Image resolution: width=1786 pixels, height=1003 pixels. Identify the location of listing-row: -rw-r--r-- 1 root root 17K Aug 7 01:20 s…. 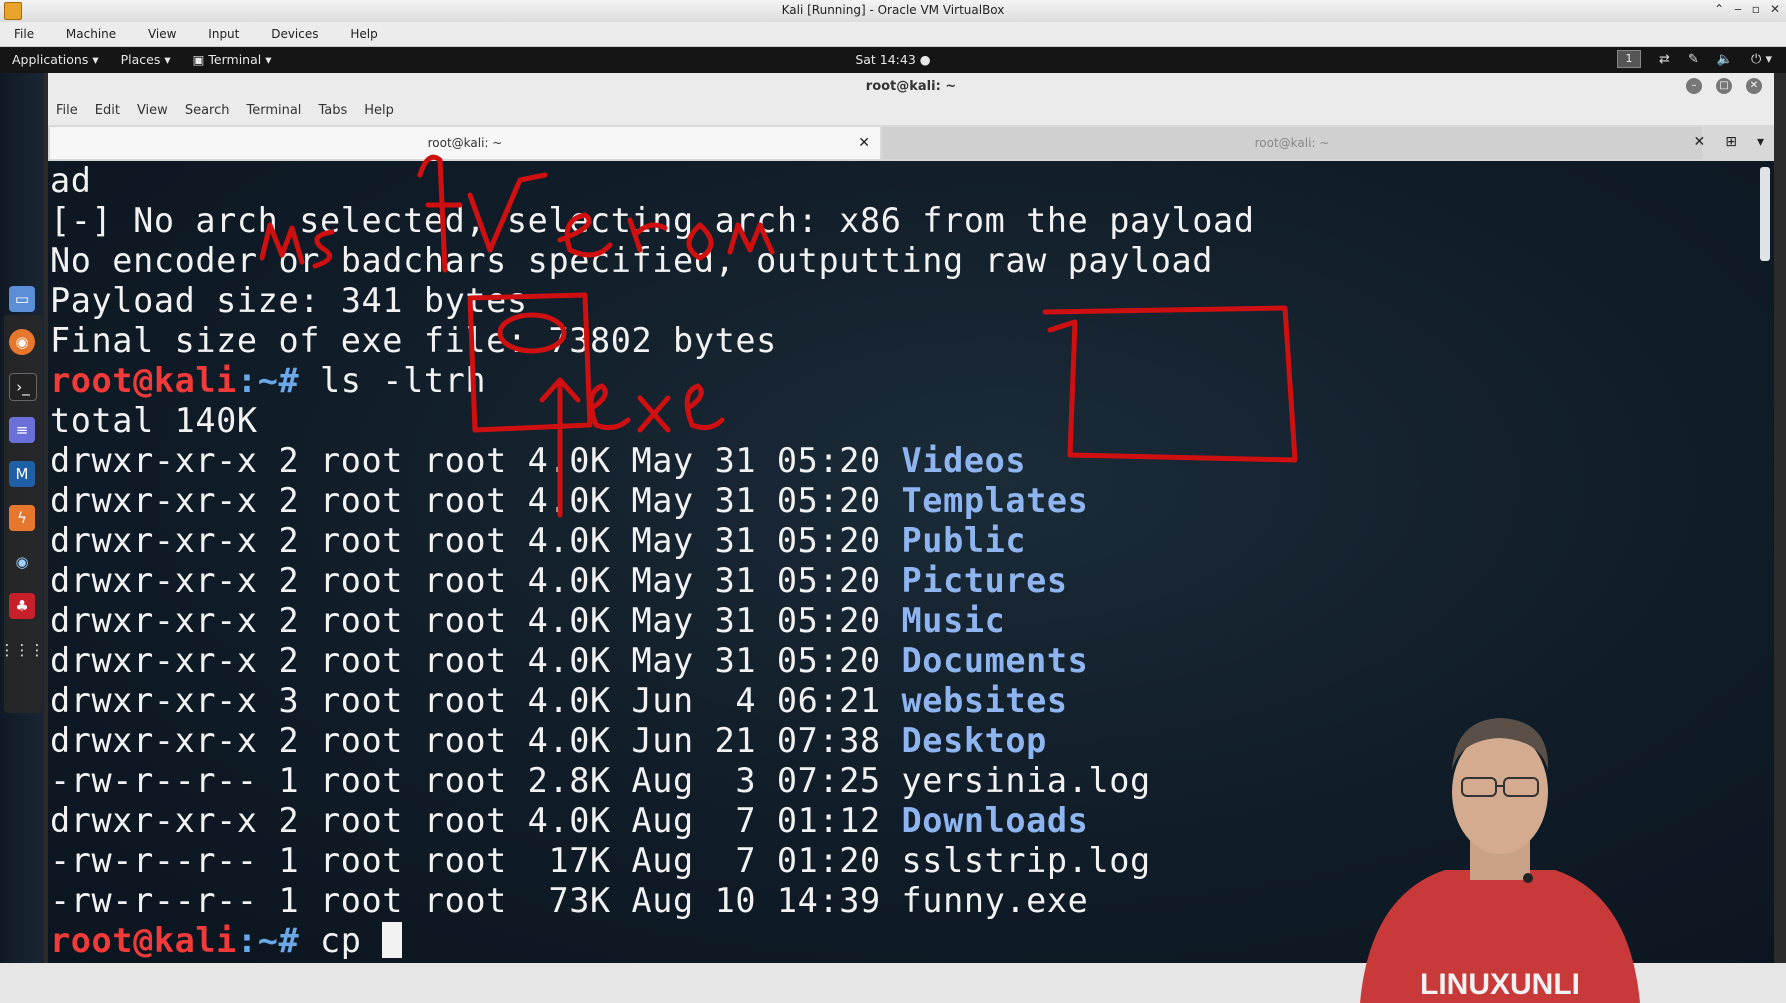
(600, 860).